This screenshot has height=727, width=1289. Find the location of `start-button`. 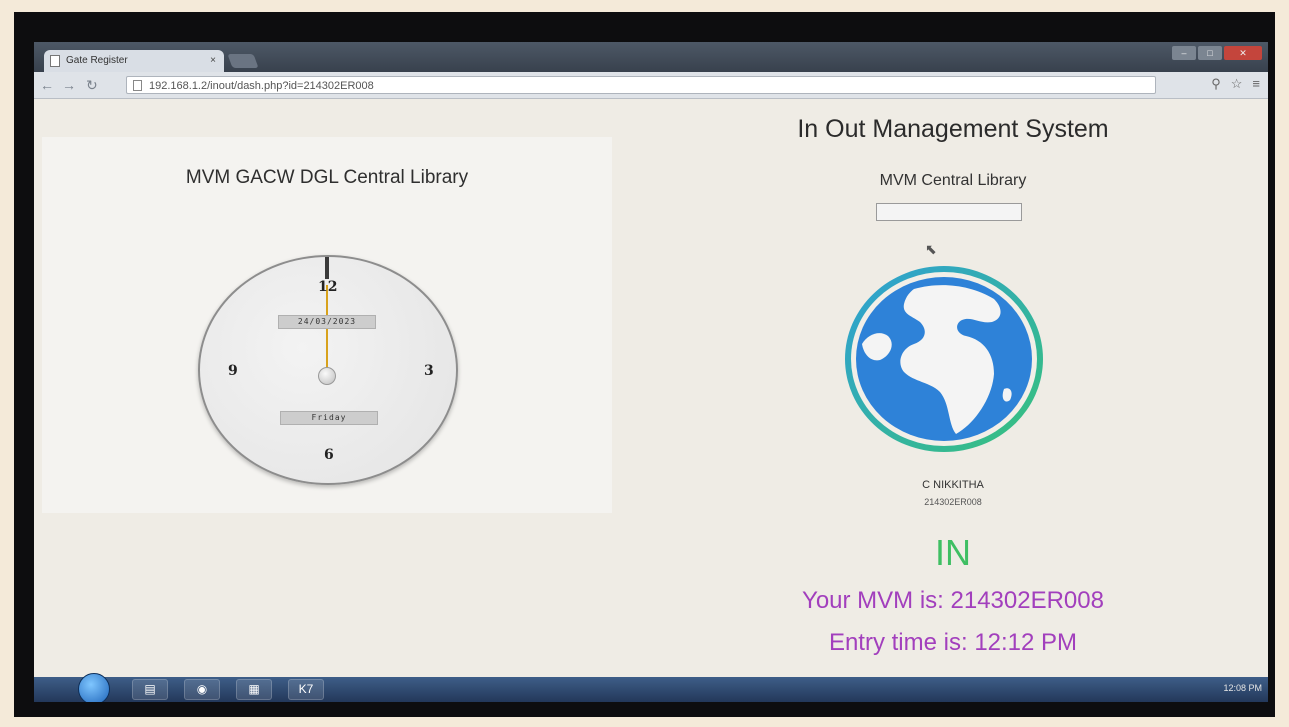

start-button is located at coordinates (94, 687).